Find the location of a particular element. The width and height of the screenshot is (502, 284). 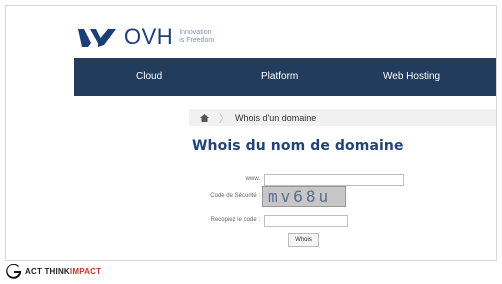

breadcrumb-current: Whois d'un domaine is located at coordinates (276, 117).